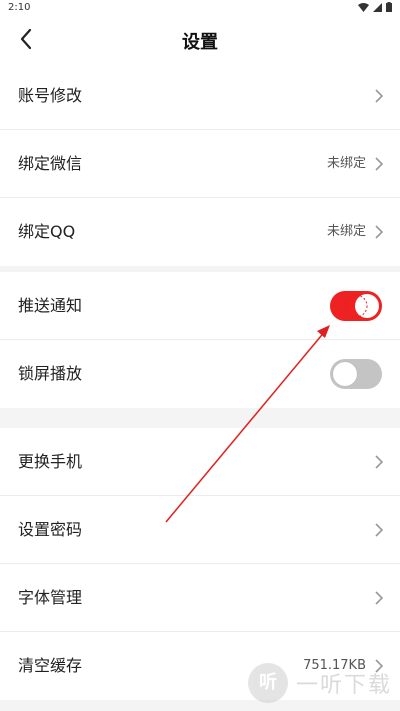  Describe the element at coordinates (200, 374) in the screenshot. I see `settings-row-lockscreen-play: 锁屏播放` at that location.